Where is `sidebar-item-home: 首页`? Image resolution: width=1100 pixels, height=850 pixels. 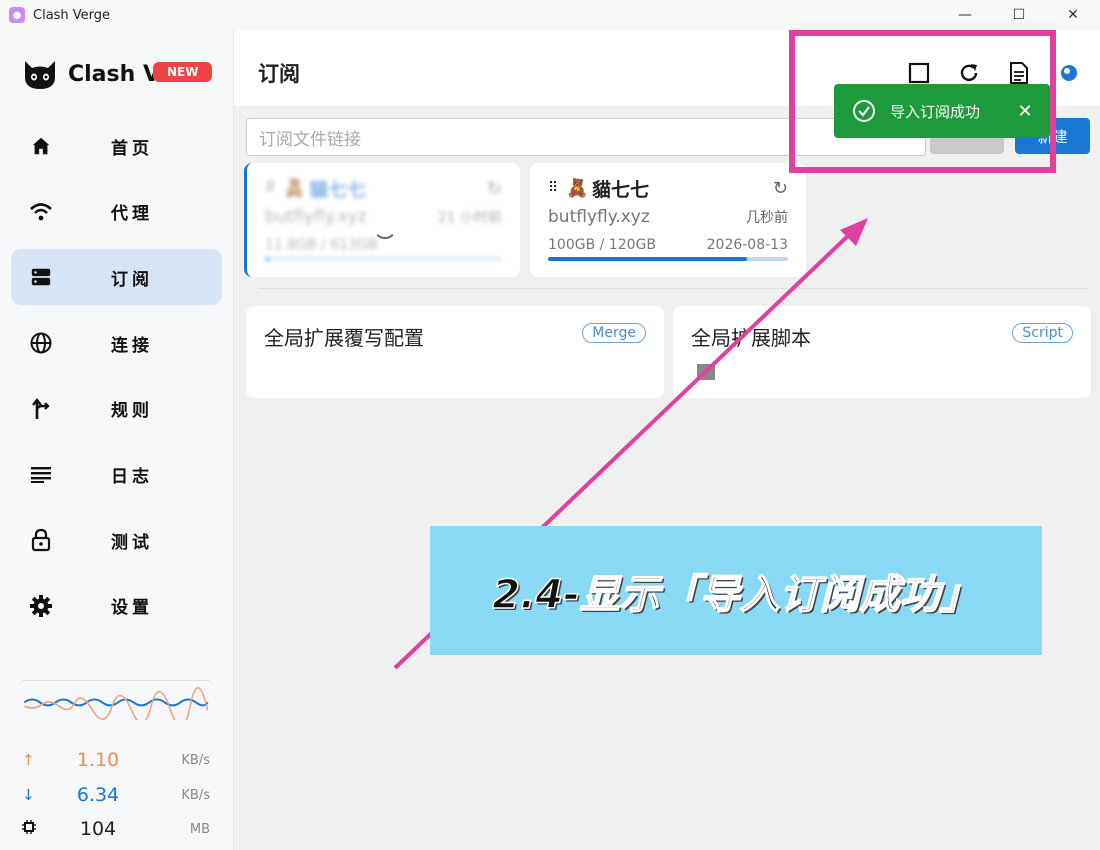 sidebar-item-home: 首页 is located at coordinates (116, 146).